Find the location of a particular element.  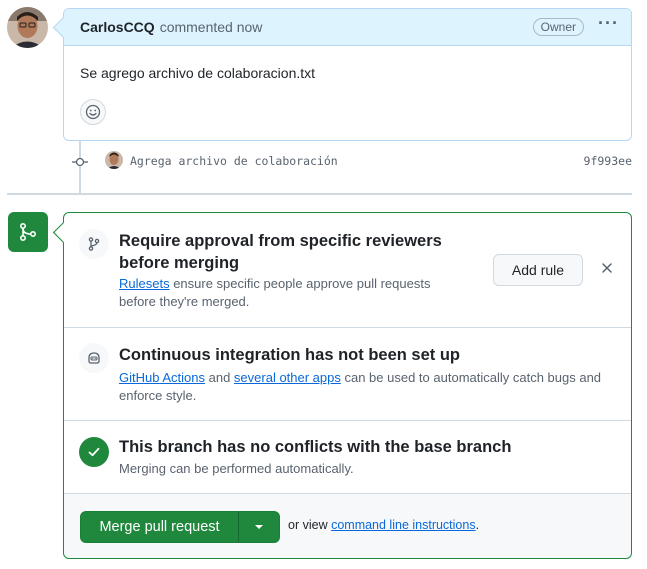

avatar is located at coordinates (27, 27).